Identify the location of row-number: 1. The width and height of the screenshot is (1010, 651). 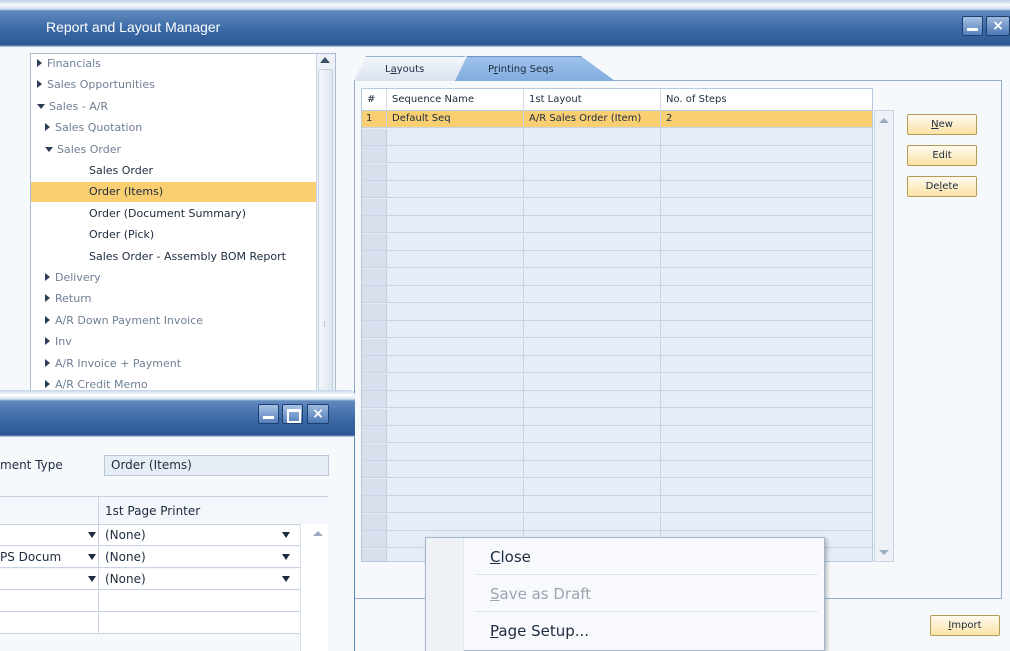
(374, 119).